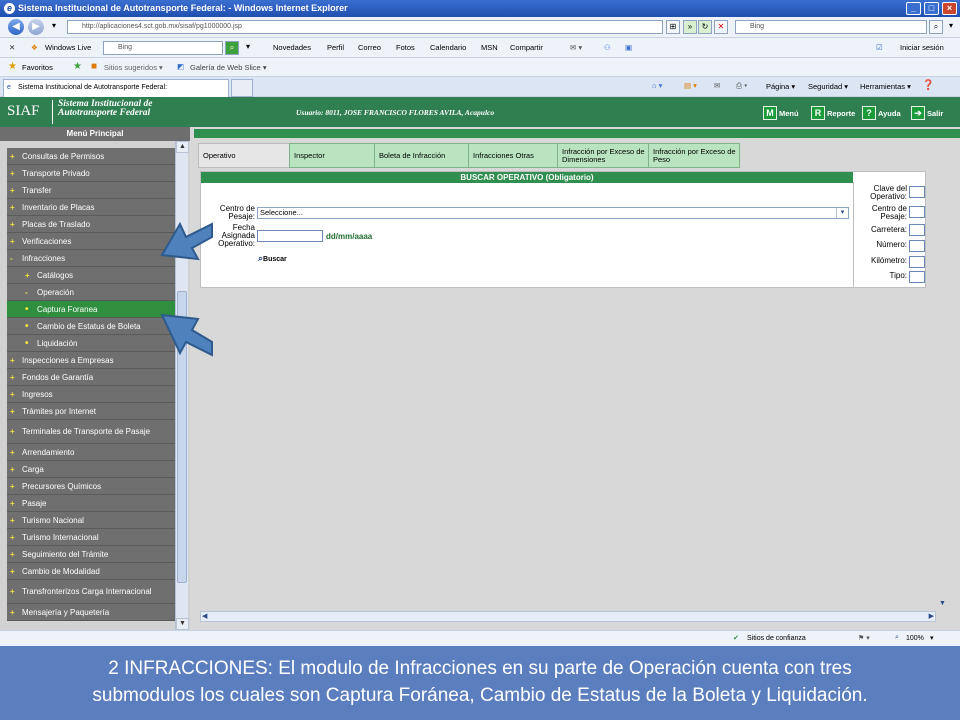 This screenshot has height=720, width=960. What do you see at coordinates (91, 377) in the screenshot?
I see `sidebar-item: + Fondos de Garantía` at bounding box center [91, 377].